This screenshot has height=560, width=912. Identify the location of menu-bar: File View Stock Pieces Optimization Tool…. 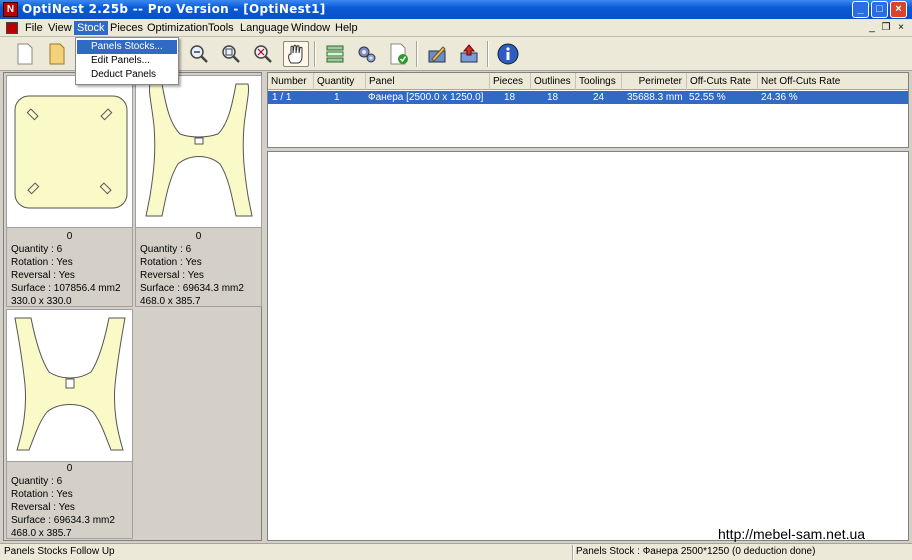
(456, 28).